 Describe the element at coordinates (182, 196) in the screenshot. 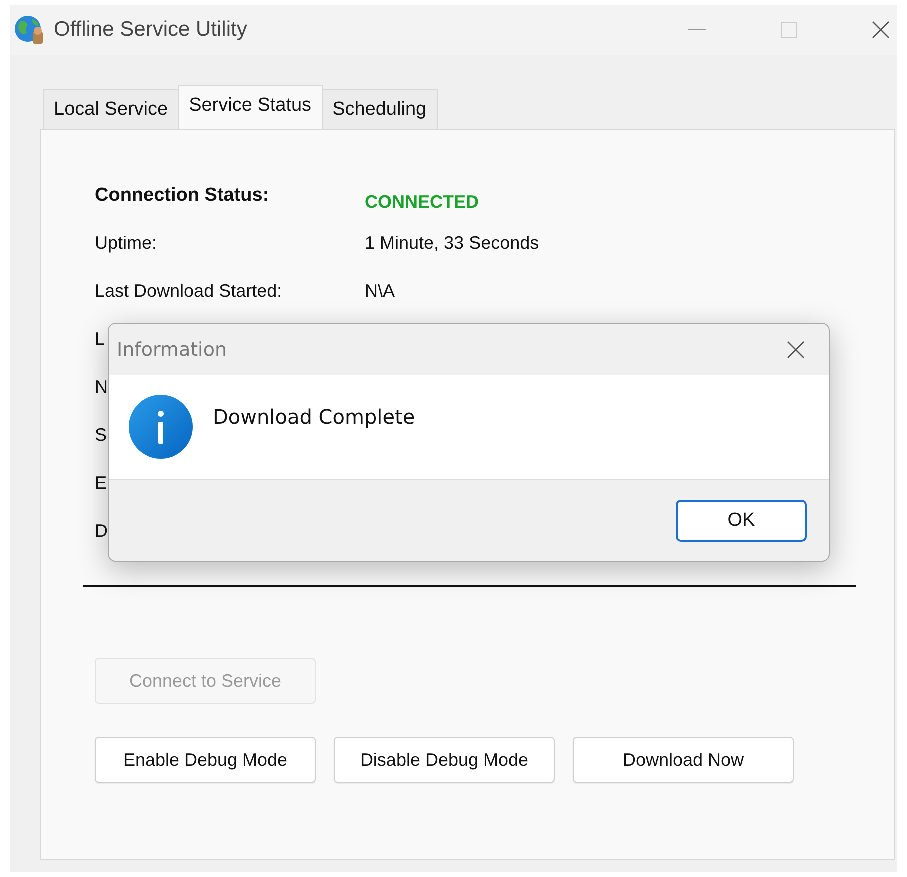

I see `field-label: Connection Status:` at that location.